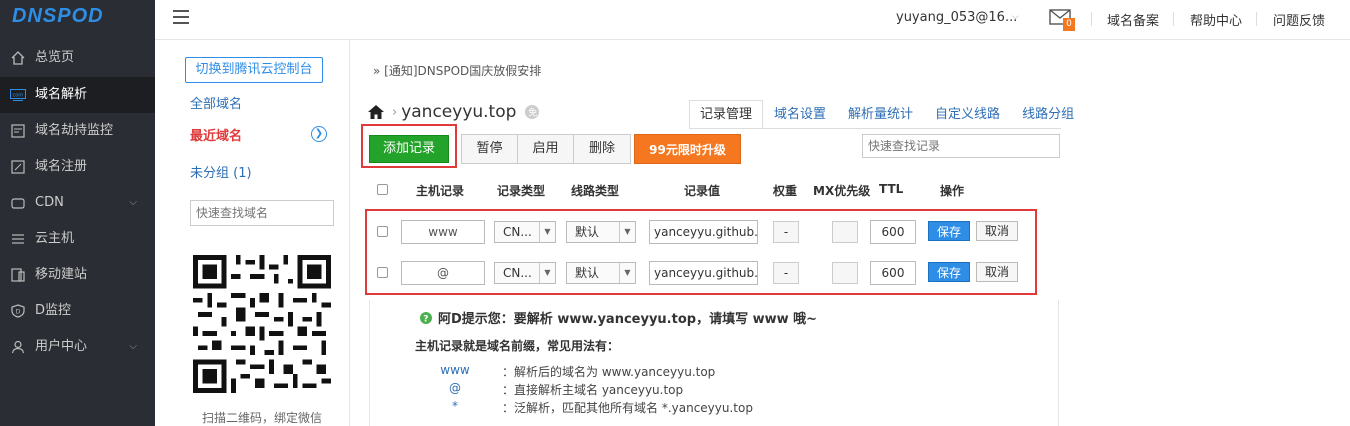 This screenshot has width=1350, height=426. I want to click on sidebar-item-register: 域名注册, so click(77, 167).